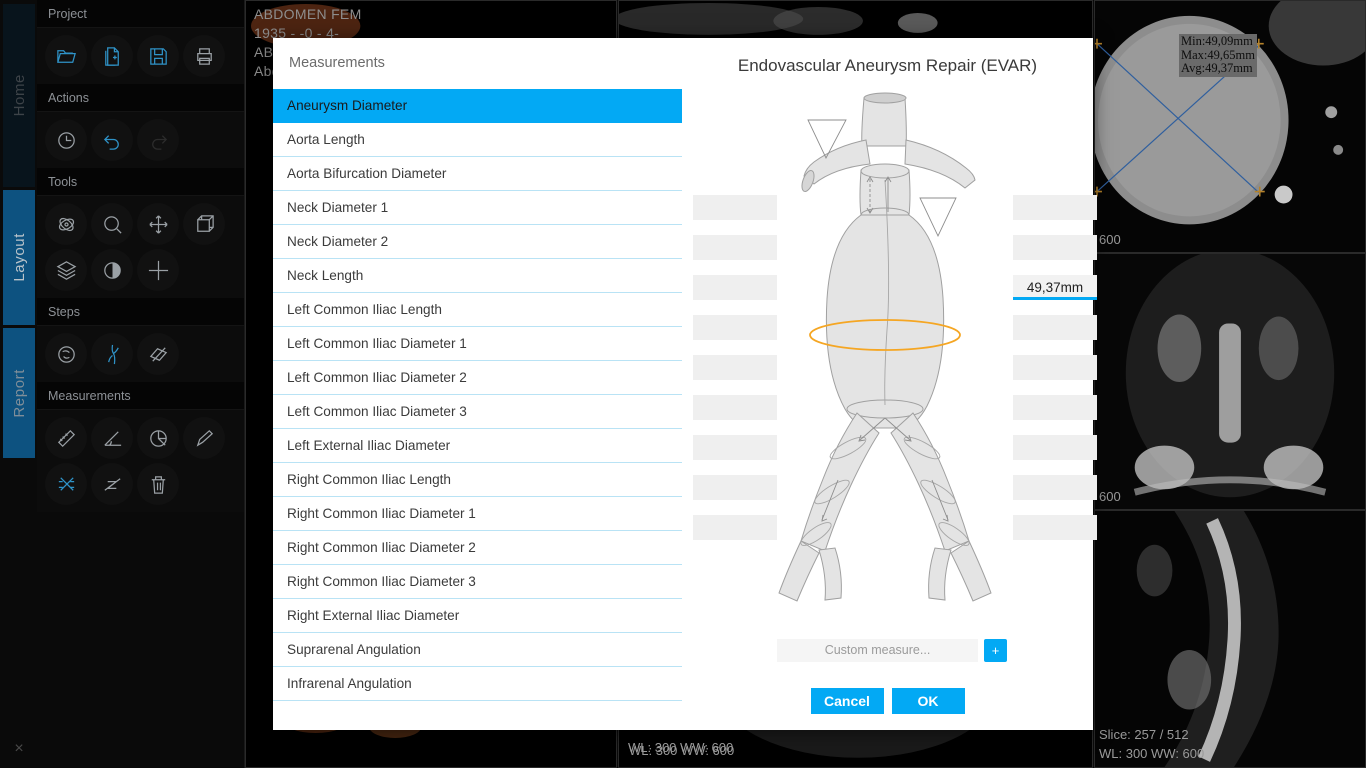 Image resolution: width=1366 pixels, height=768 pixels. Describe the element at coordinates (112, 354) in the screenshot. I see `vessel-tree-icon` at that location.